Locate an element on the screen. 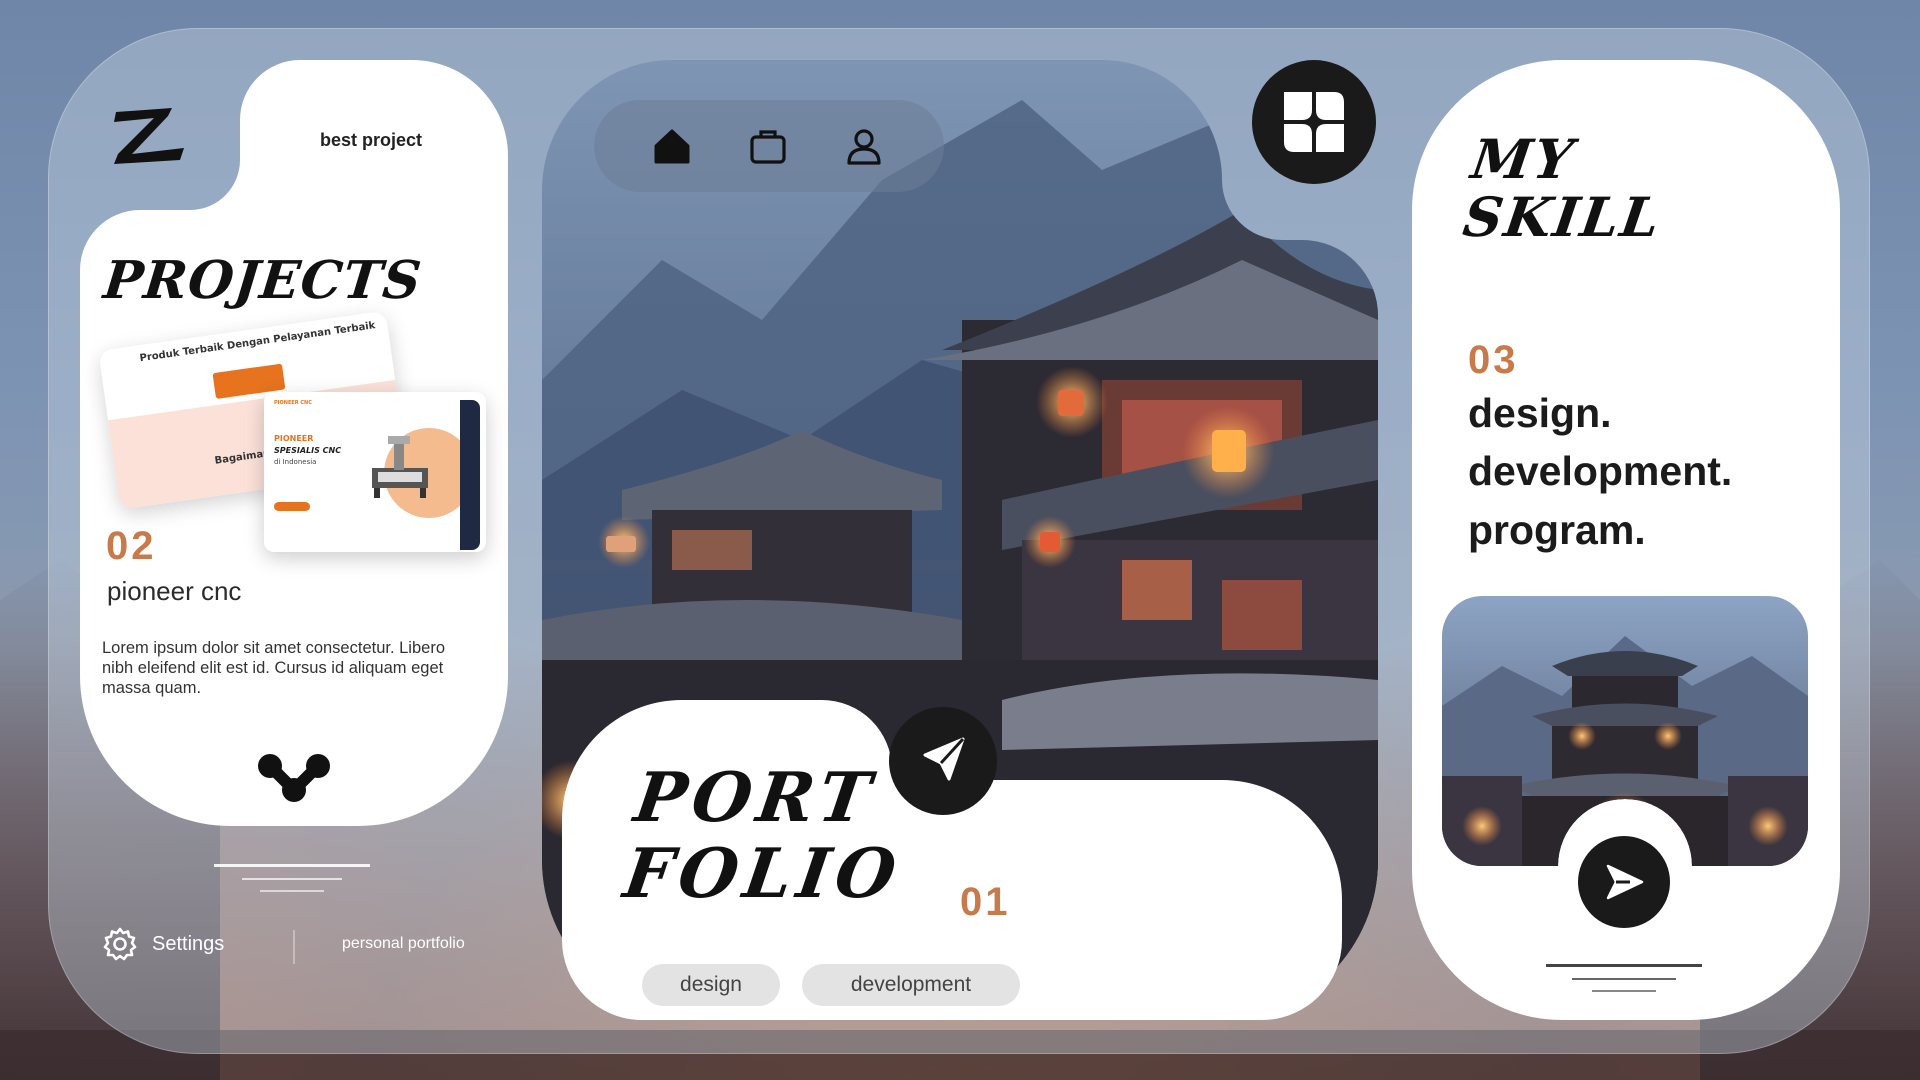 This screenshot has height=1080, width=1920. paper-plane-icon is located at coordinates (944, 759).